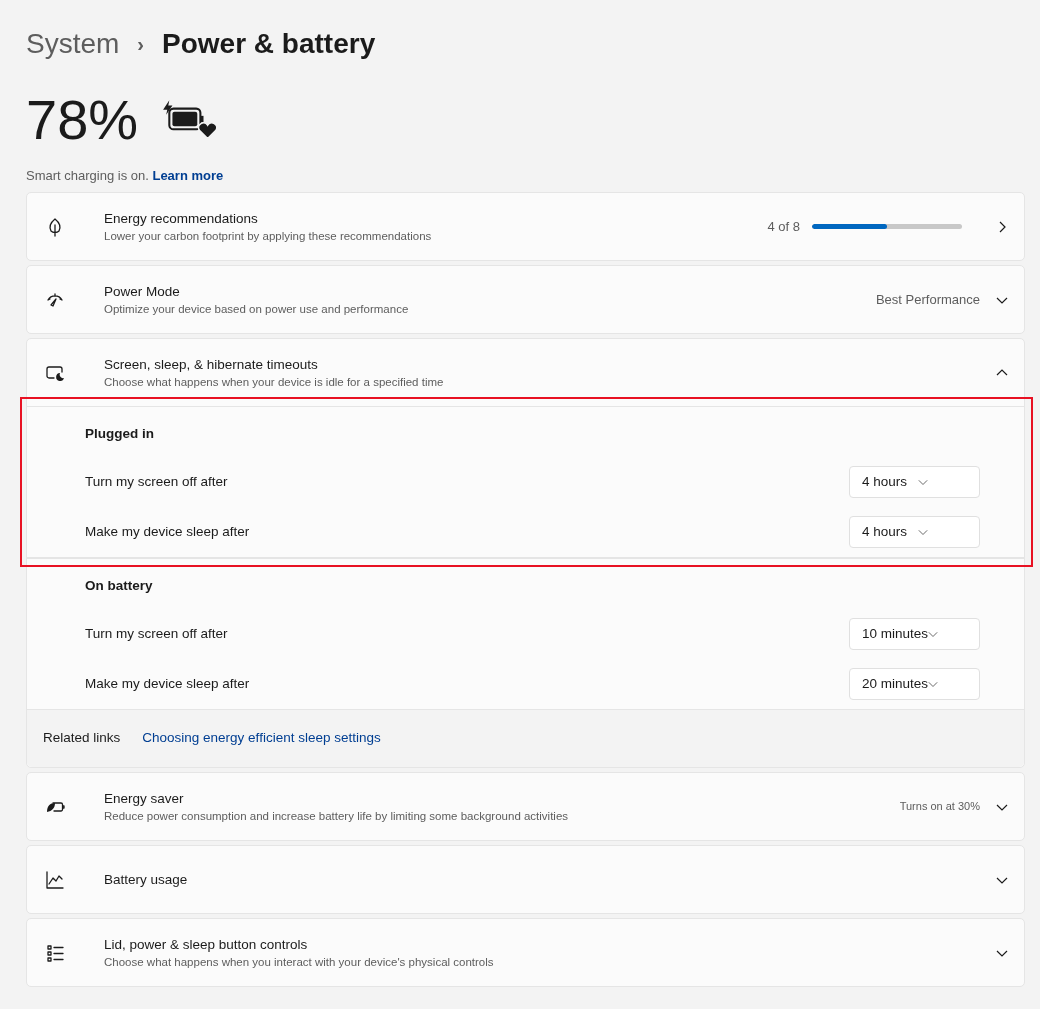 This screenshot has width=1040, height=1009. Describe the element at coordinates (211, 364) in the screenshot. I see `setting-title: Screen, sleep, & hibernate timeouts` at that location.